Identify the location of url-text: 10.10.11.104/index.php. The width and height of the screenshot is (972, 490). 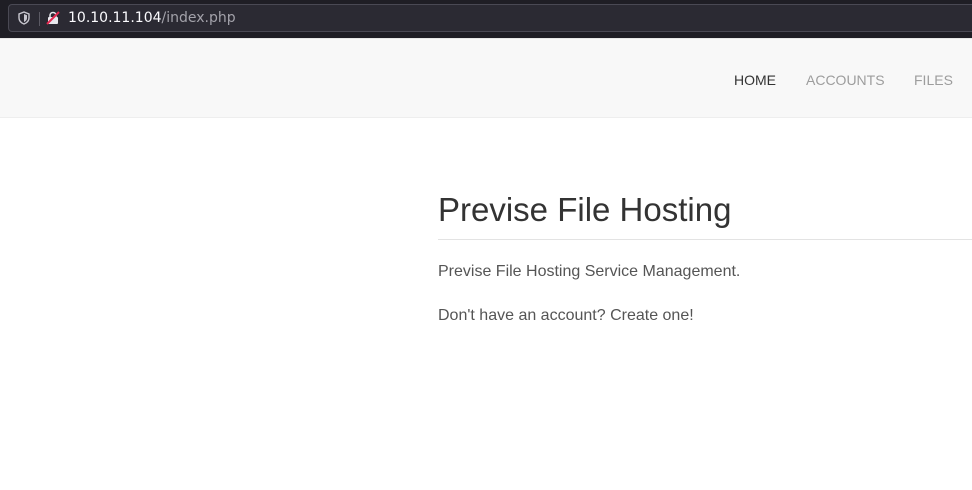
(152, 18).